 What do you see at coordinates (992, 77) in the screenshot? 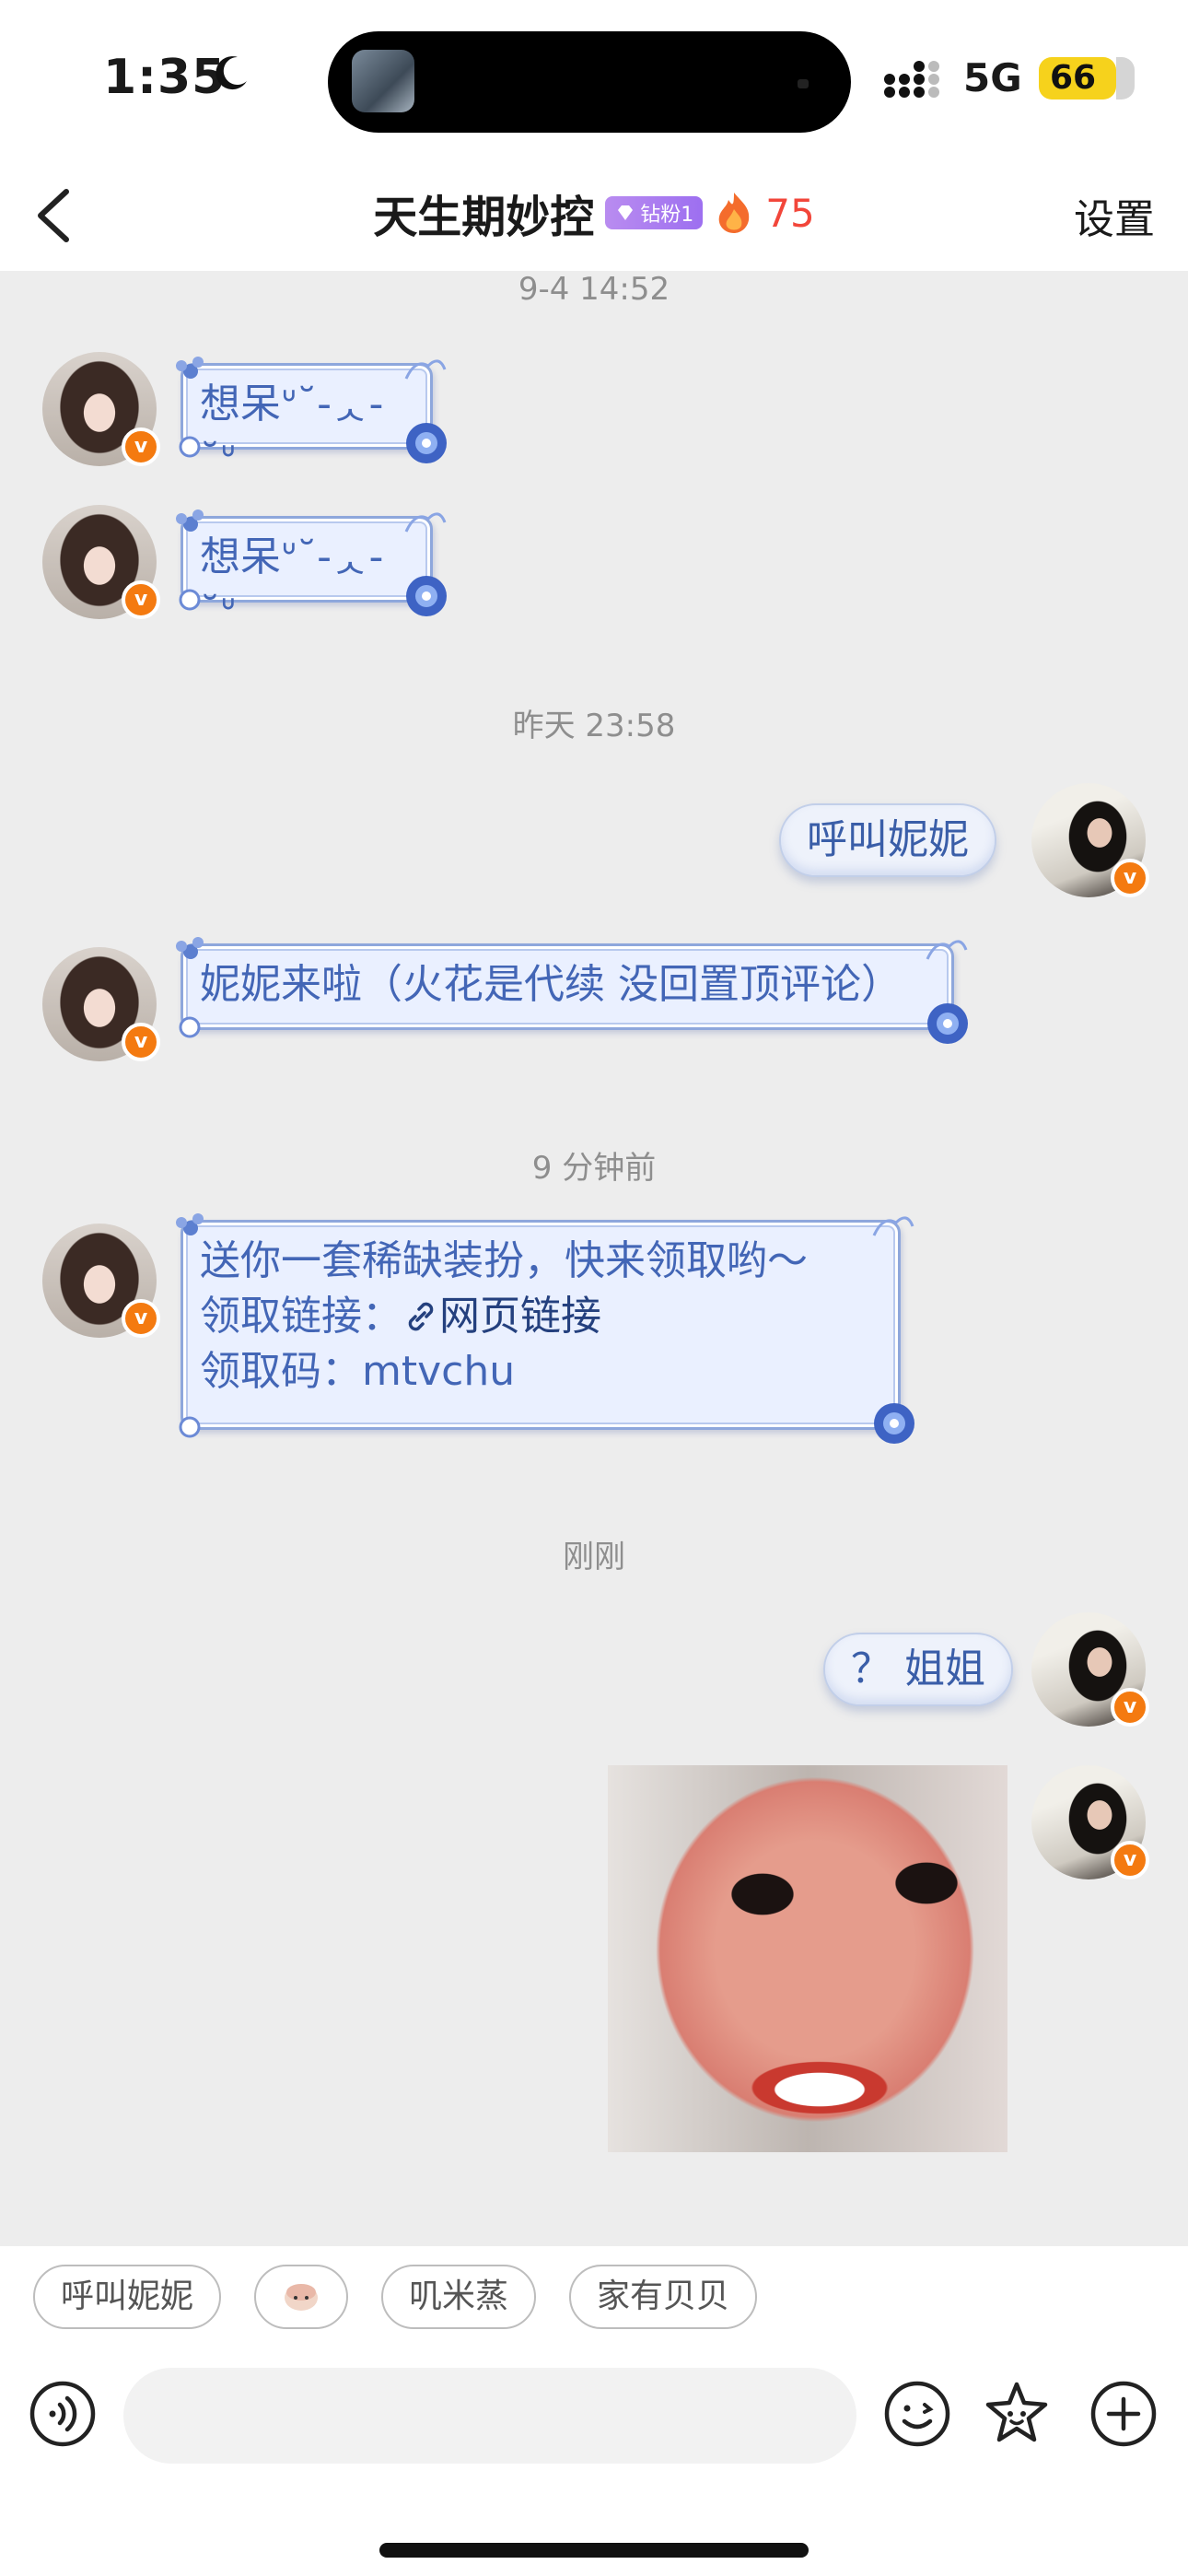
I see `network-type: 5G` at bounding box center [992, 77].